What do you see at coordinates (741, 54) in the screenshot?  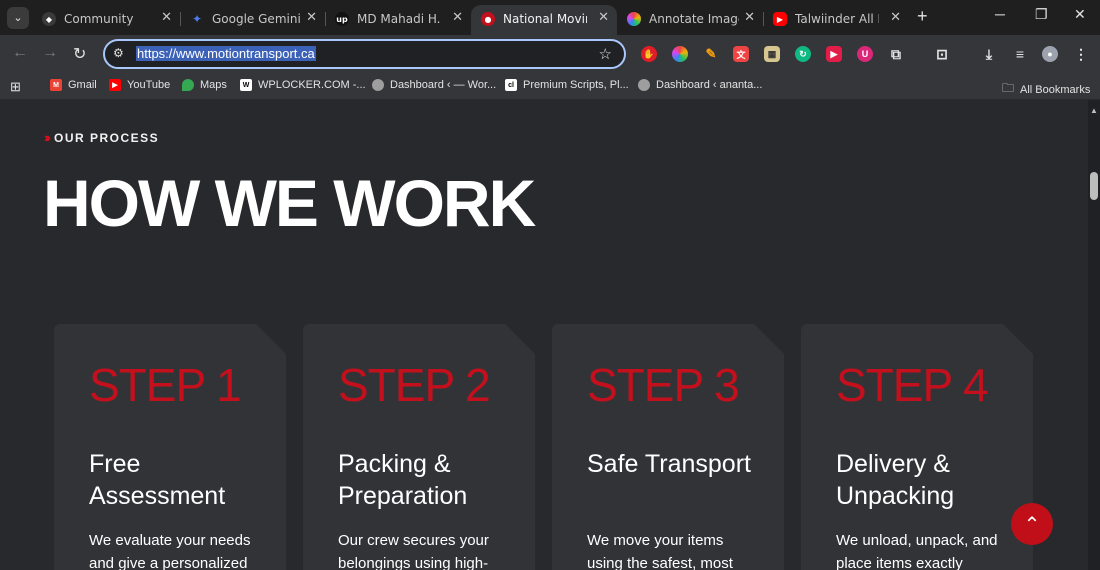 I see `translate-extension-icon: 文` at bounding box center [741, 54].